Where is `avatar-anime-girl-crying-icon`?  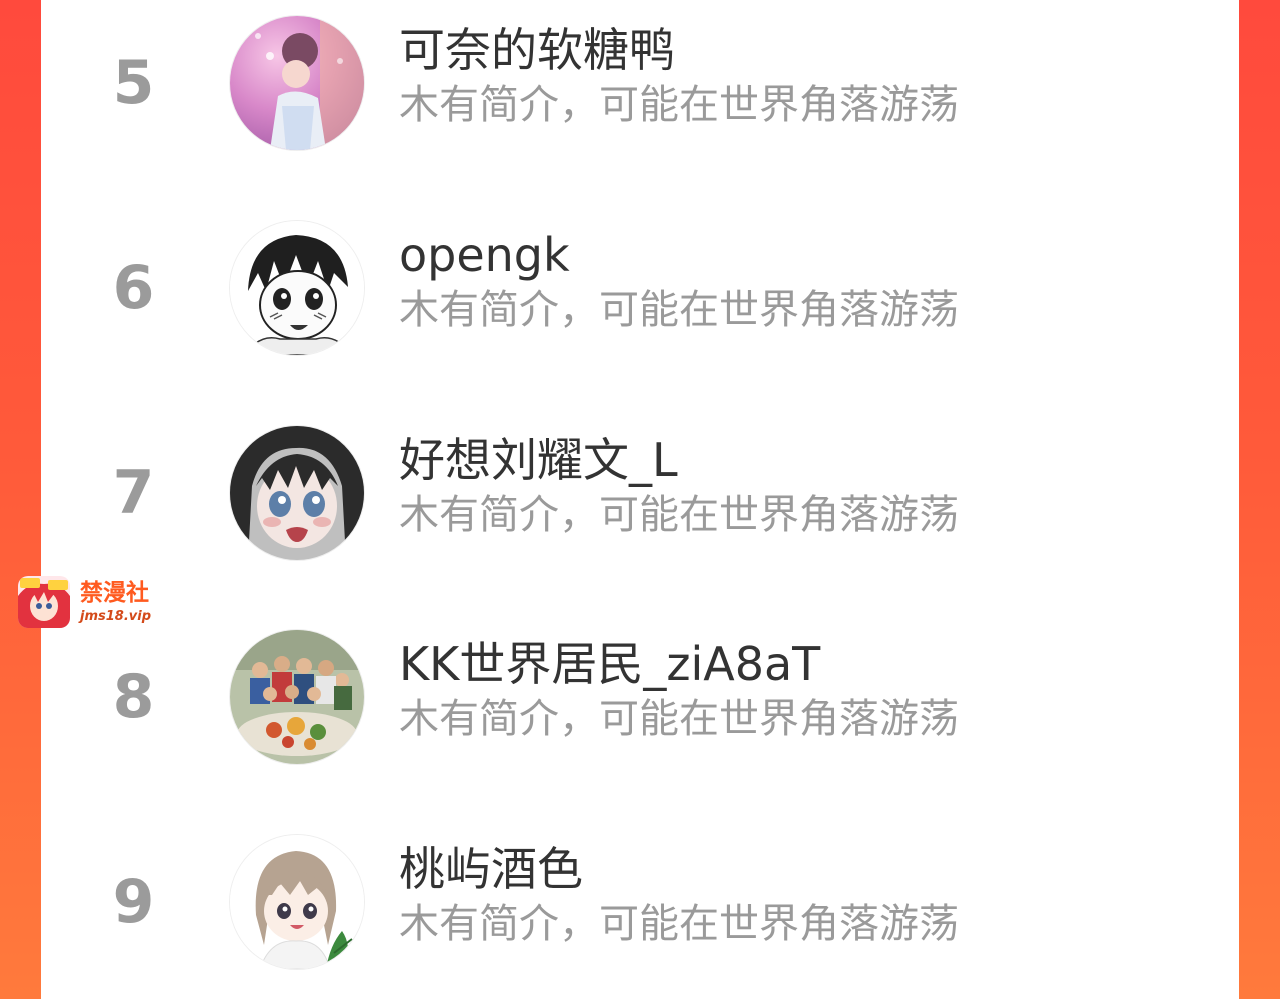
avatar-anime-girl-crying-icon is located at coordinates (297, 493).